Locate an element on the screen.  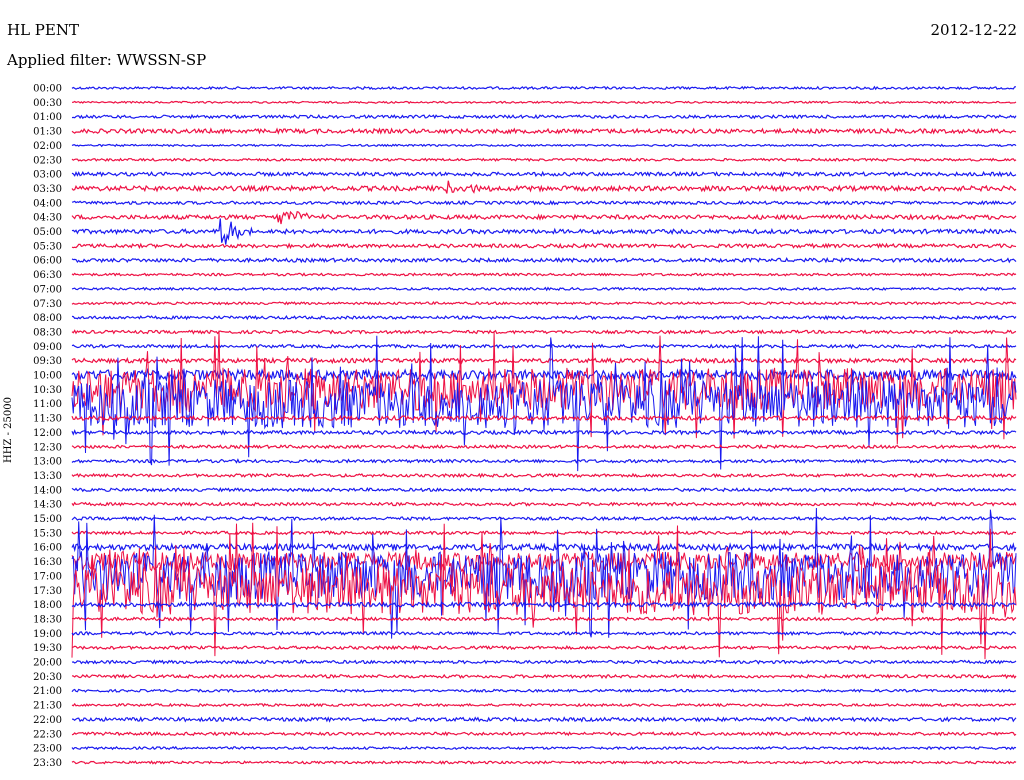
trace-line-2000 is located at coordinates (544, 662).